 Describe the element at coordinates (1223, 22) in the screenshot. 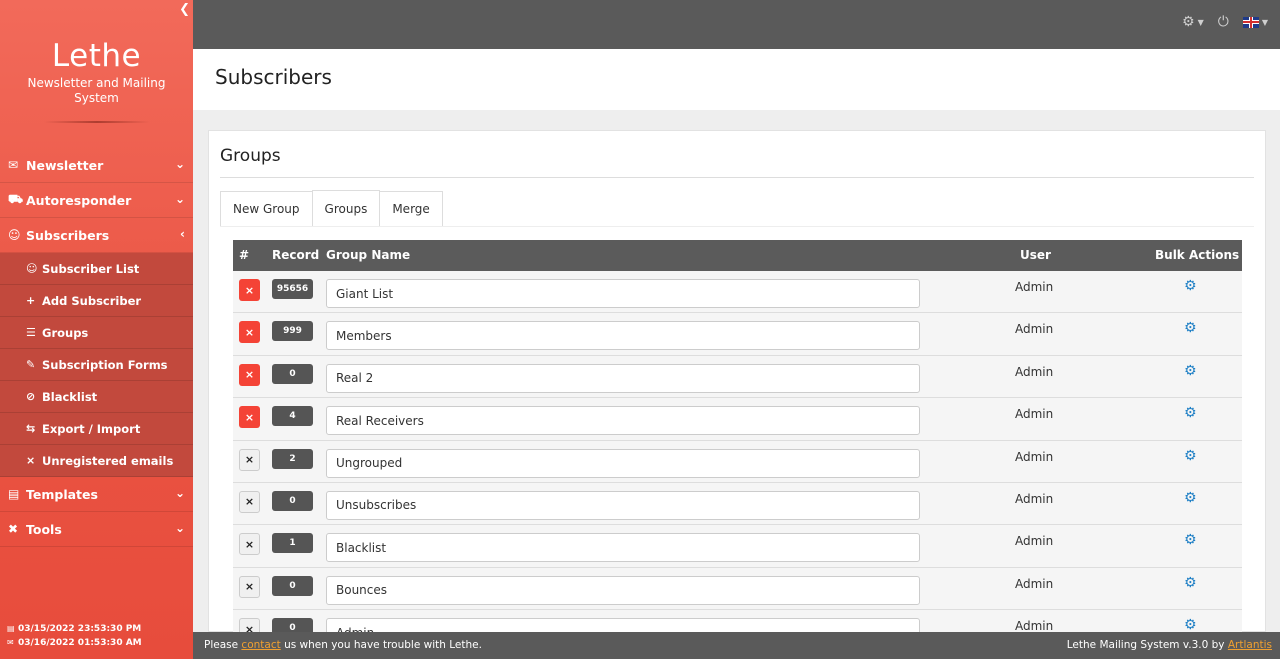

I see `power-icon: ⏻` at that location.